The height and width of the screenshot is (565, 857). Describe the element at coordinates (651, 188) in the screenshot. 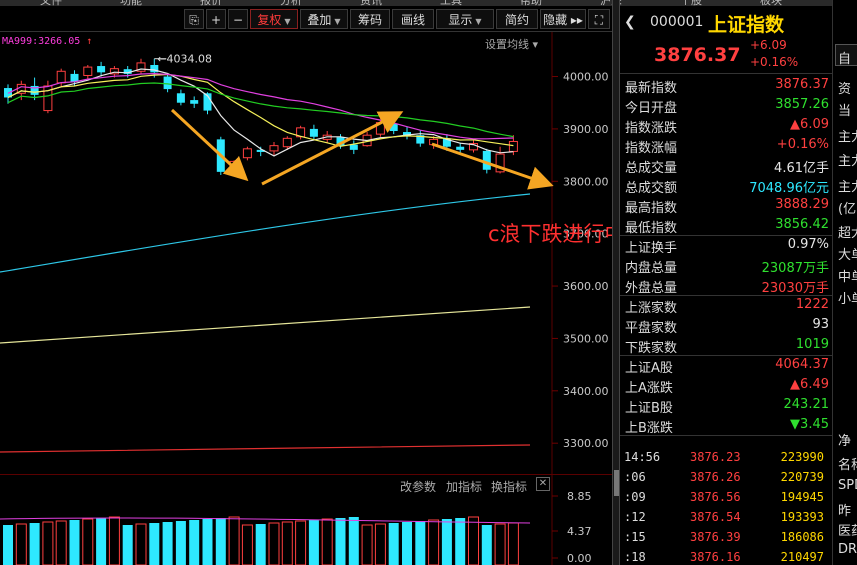

I see `quote-row-label: 总成交额` at that location.